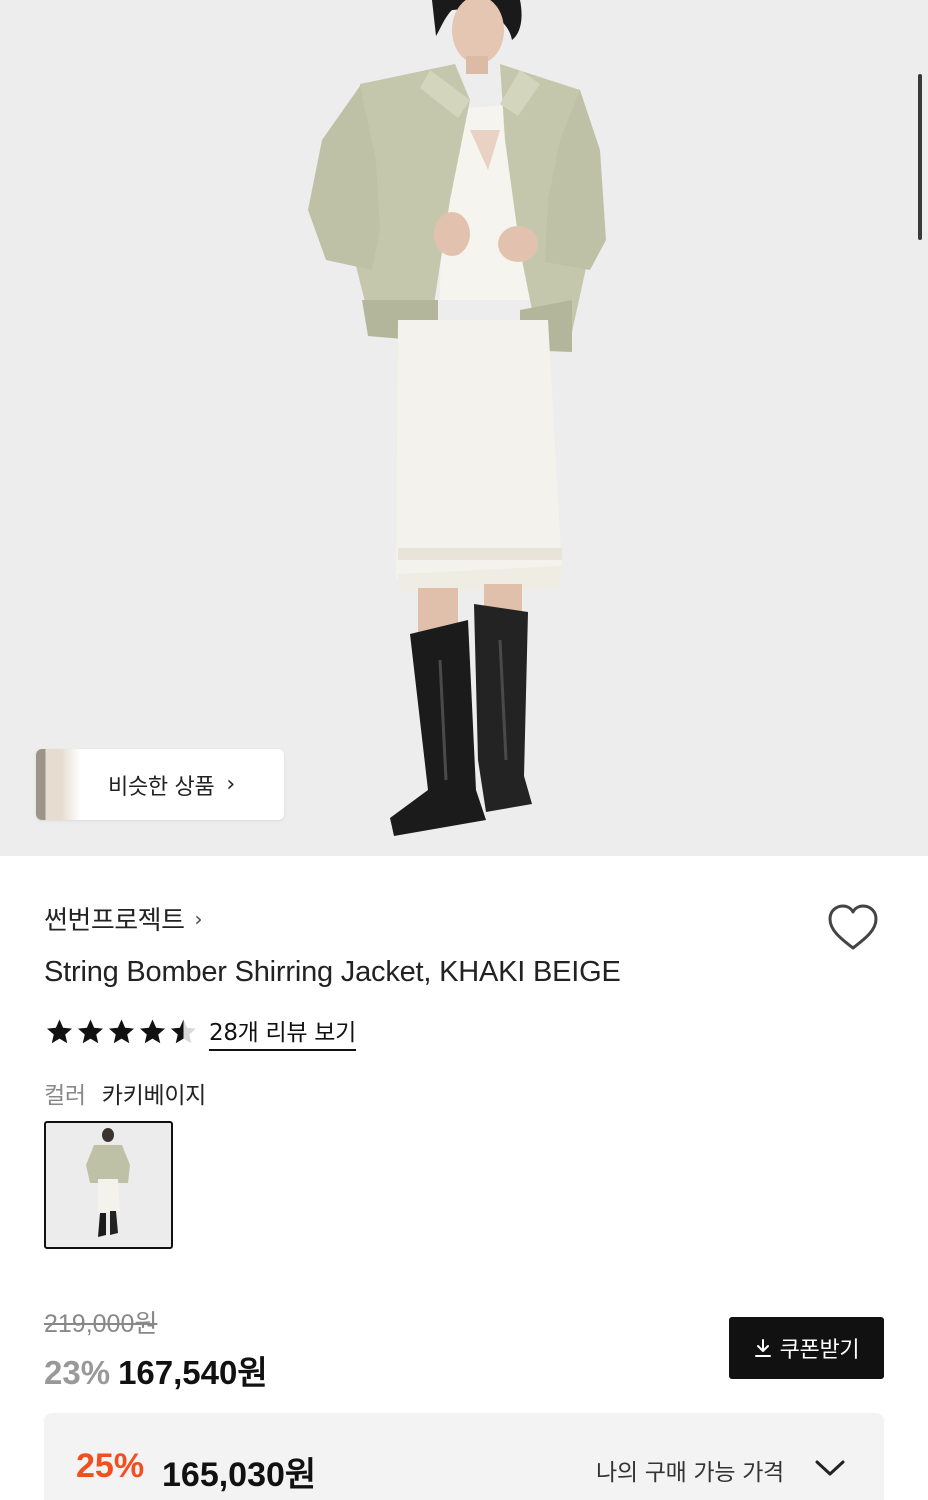 Image resolution: width=928 pixels, height=1500 pixels. Describe the element at coordinates (193, 1372) in the screenshot. I see `sale-price: 167,540원` at that location.